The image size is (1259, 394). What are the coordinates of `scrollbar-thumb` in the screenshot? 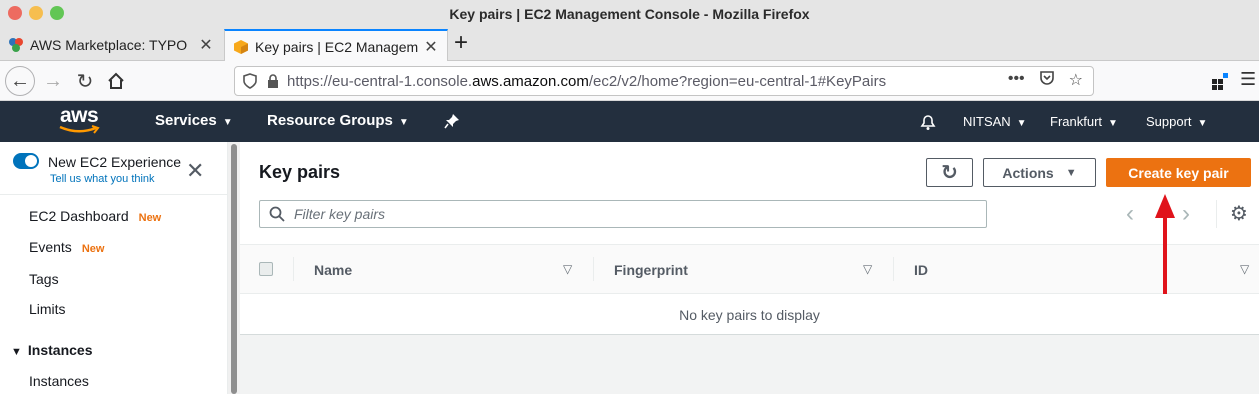 It's located at (234, 269).